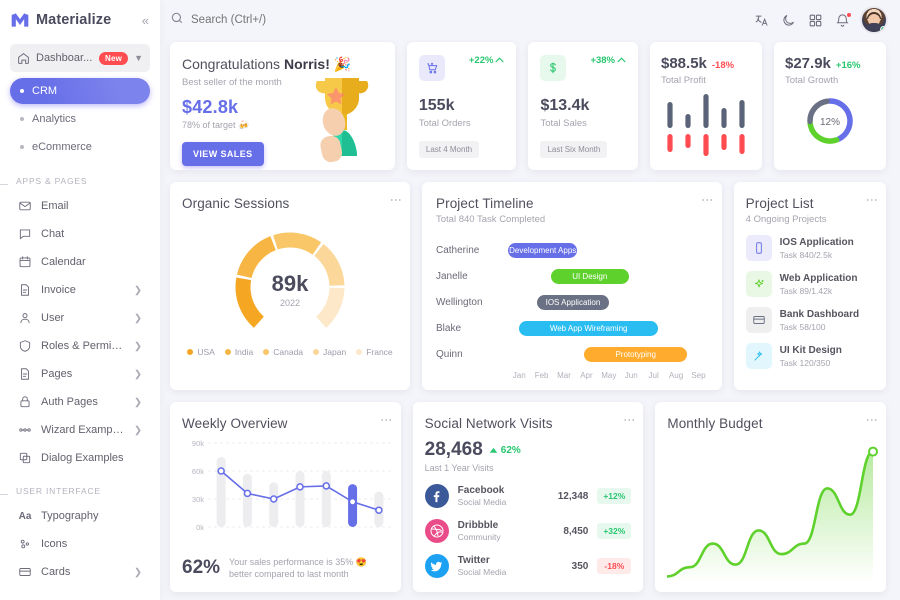  I want to click on sidebar-item-invoice: Invoice ❯, so click(80, 290).